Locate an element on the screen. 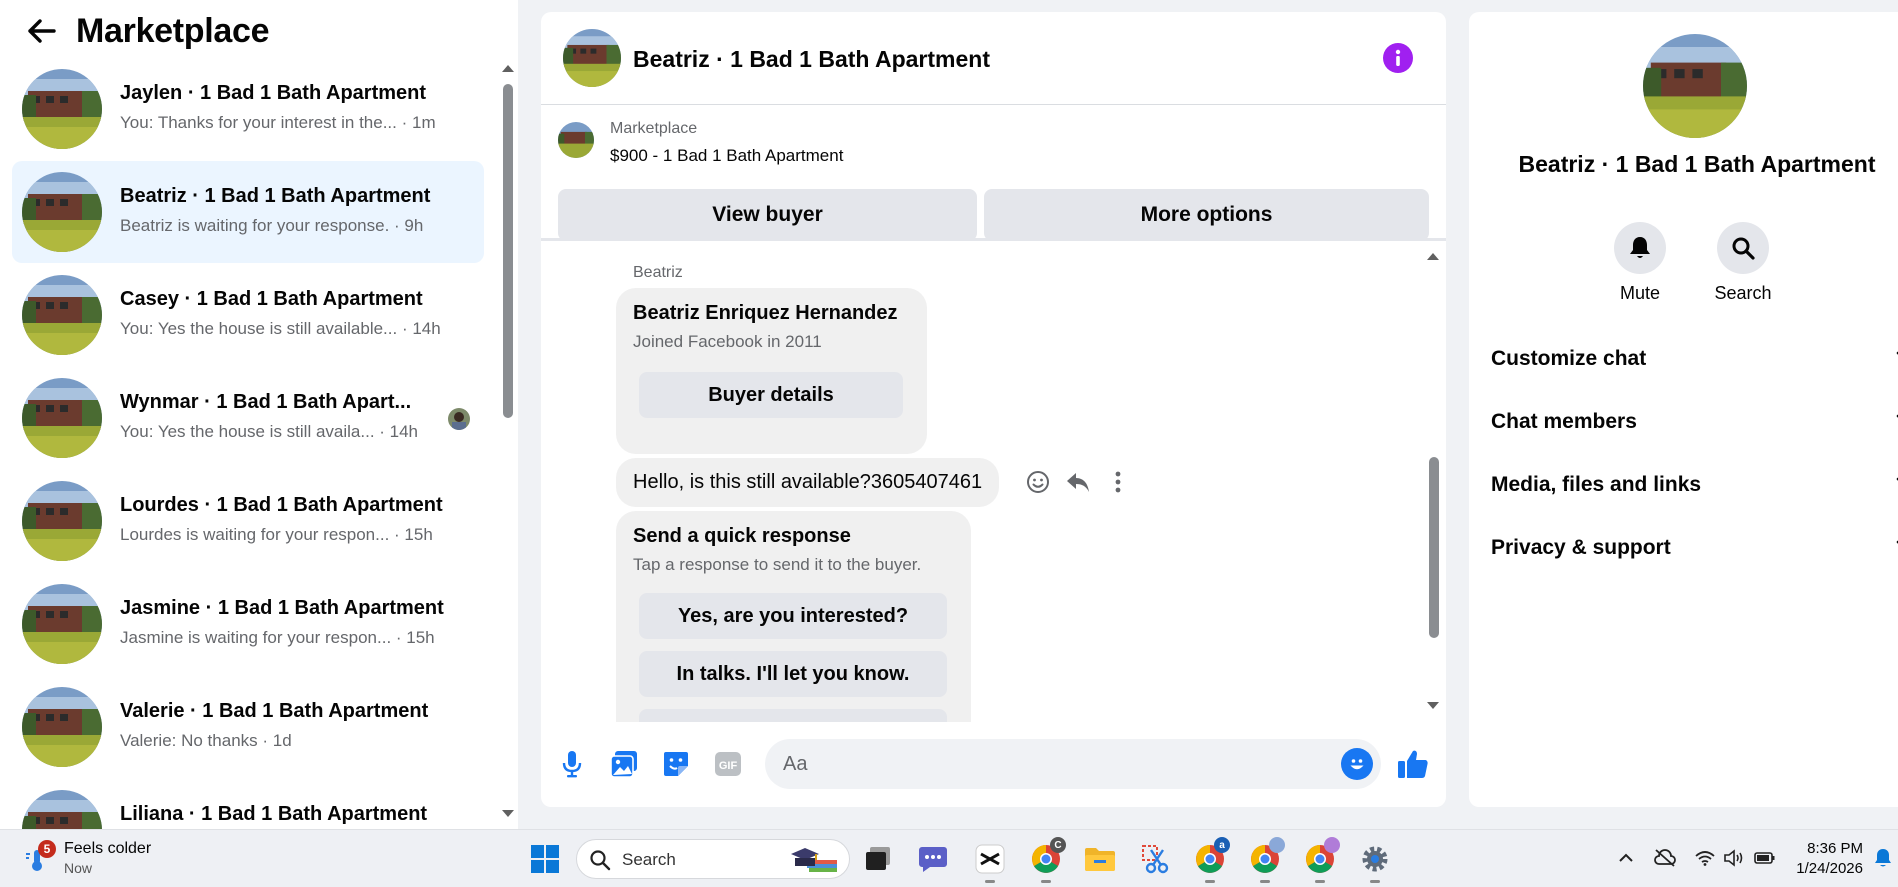  listing-source: Marketplace is located at coordinates (654, 128).